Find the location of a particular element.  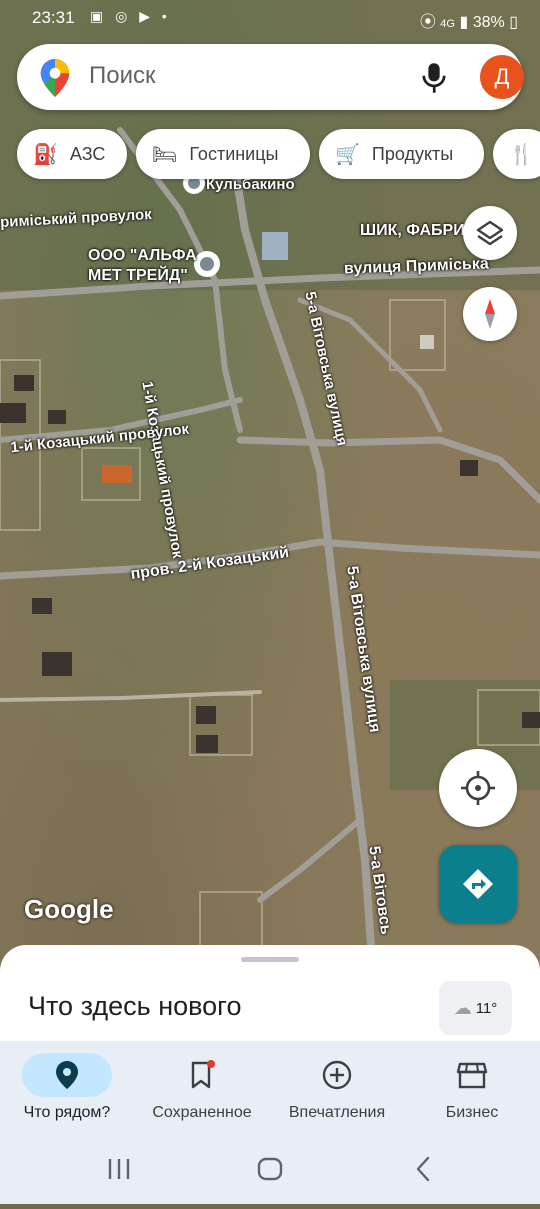

layers-icon is located at coordinates (490, 233).